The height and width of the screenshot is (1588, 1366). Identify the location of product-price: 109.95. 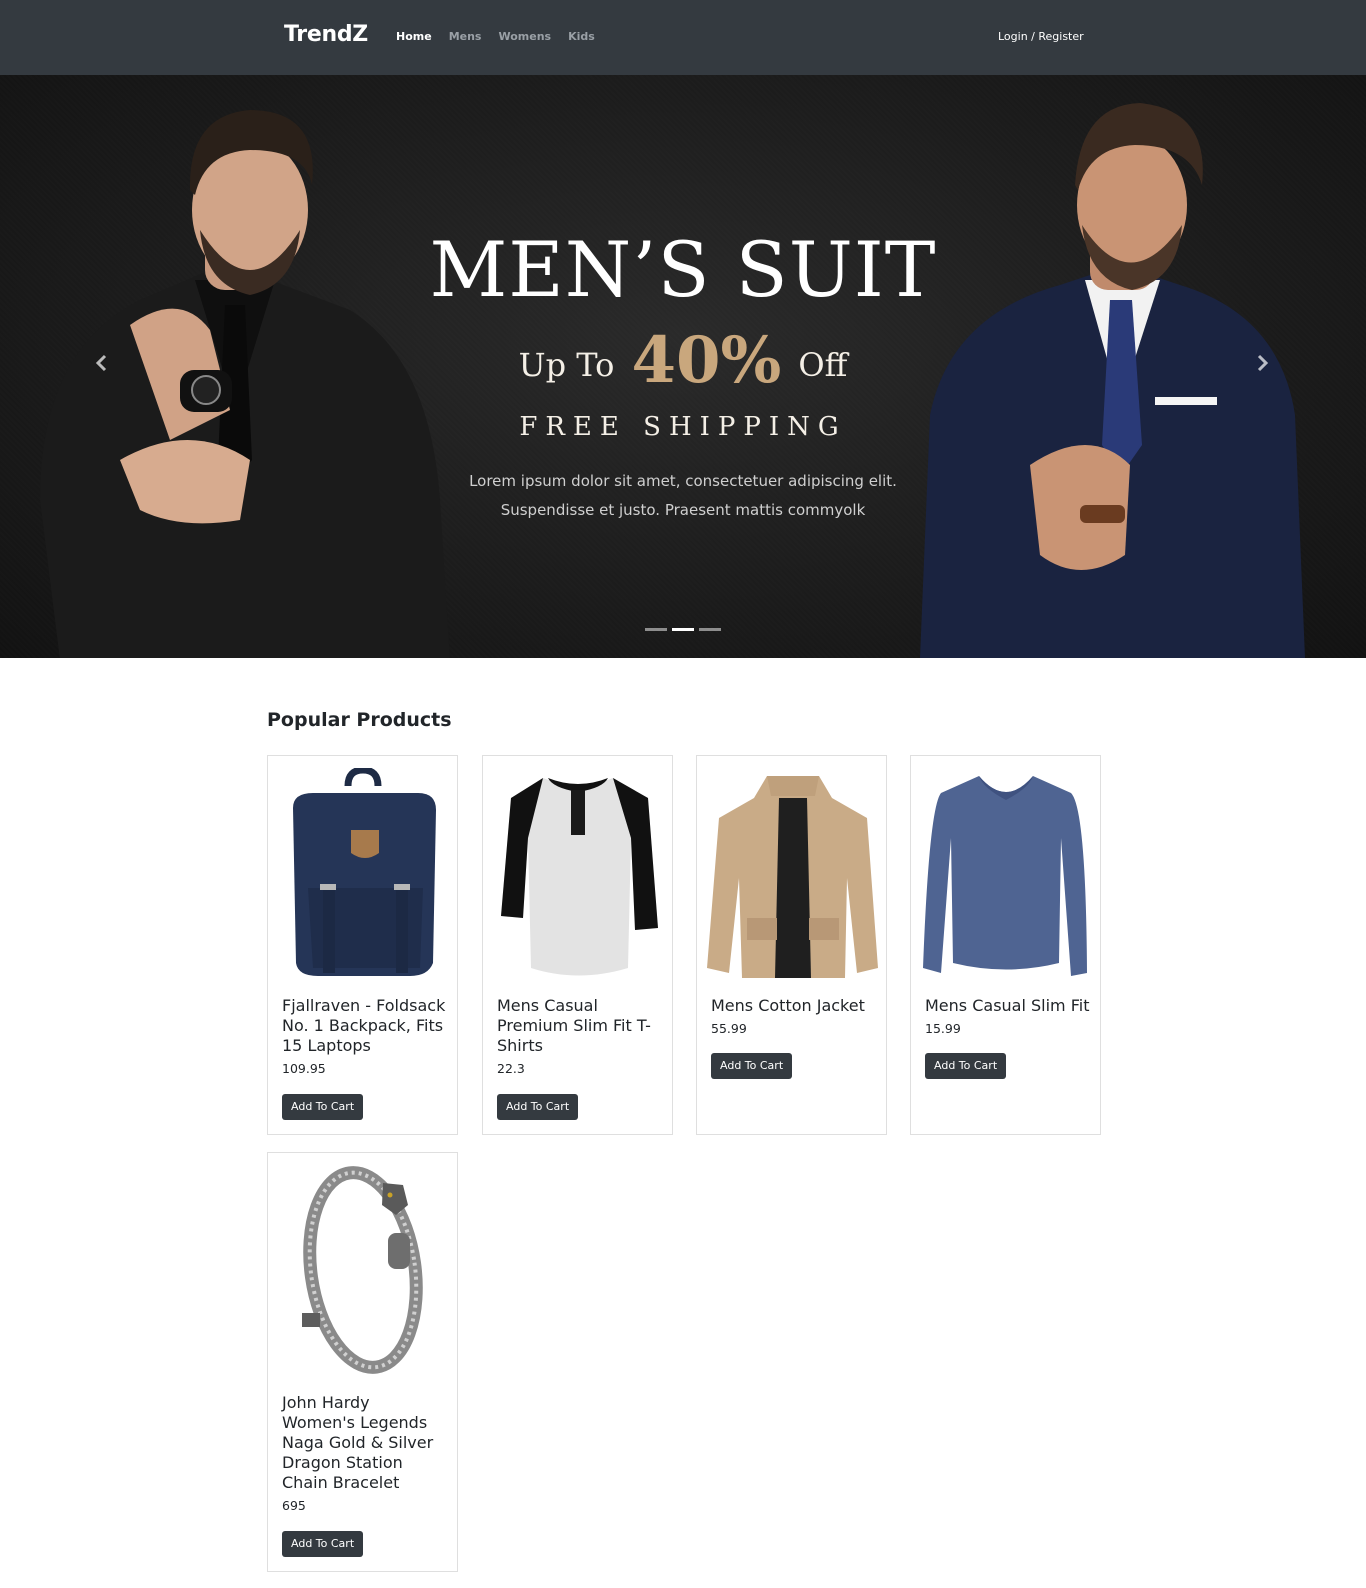
(304, 1068).